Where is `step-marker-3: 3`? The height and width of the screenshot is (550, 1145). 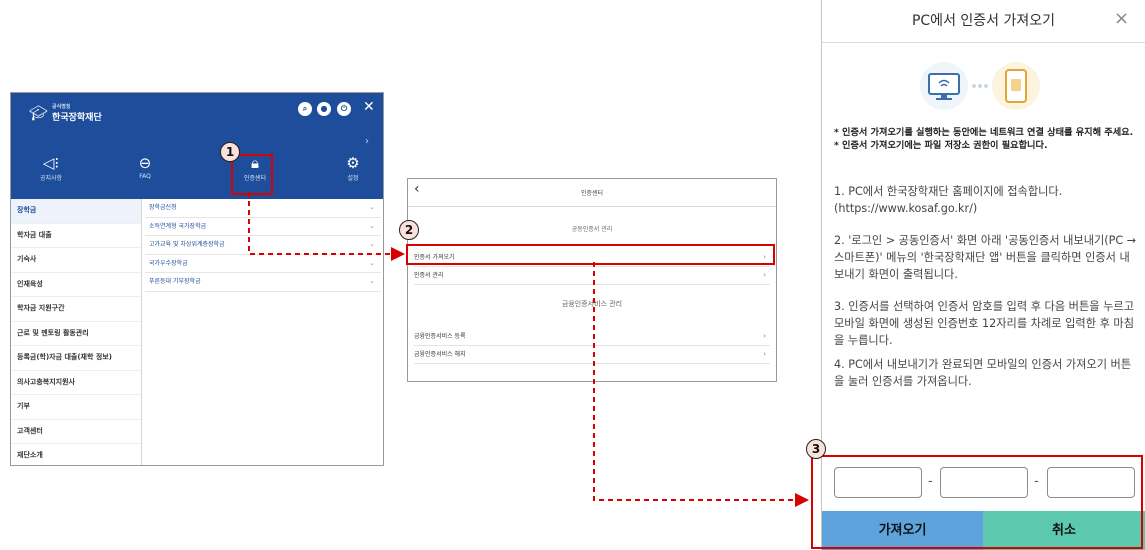 step-marker-3: 3 is located at coordinates (816, 449).